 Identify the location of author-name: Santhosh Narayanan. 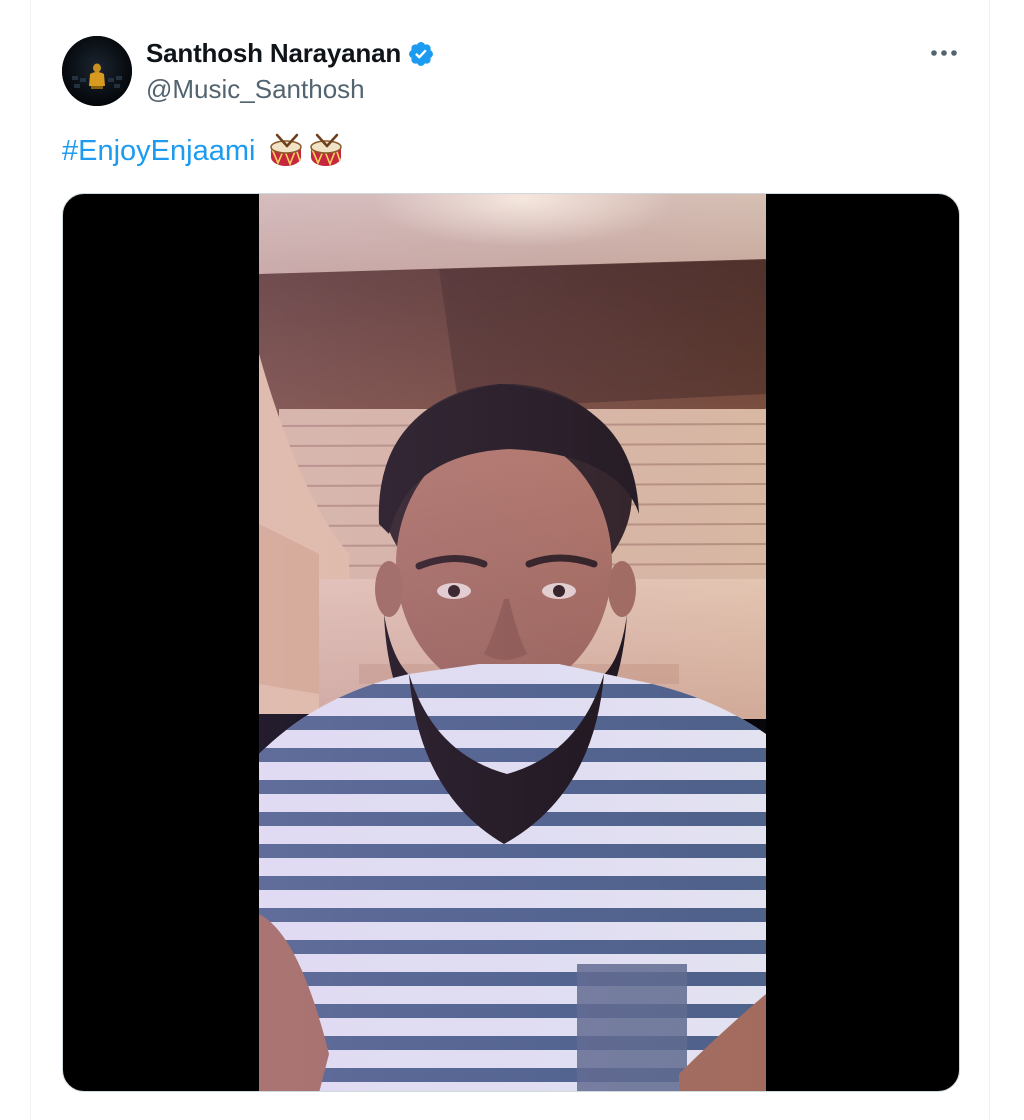
(290, 53).